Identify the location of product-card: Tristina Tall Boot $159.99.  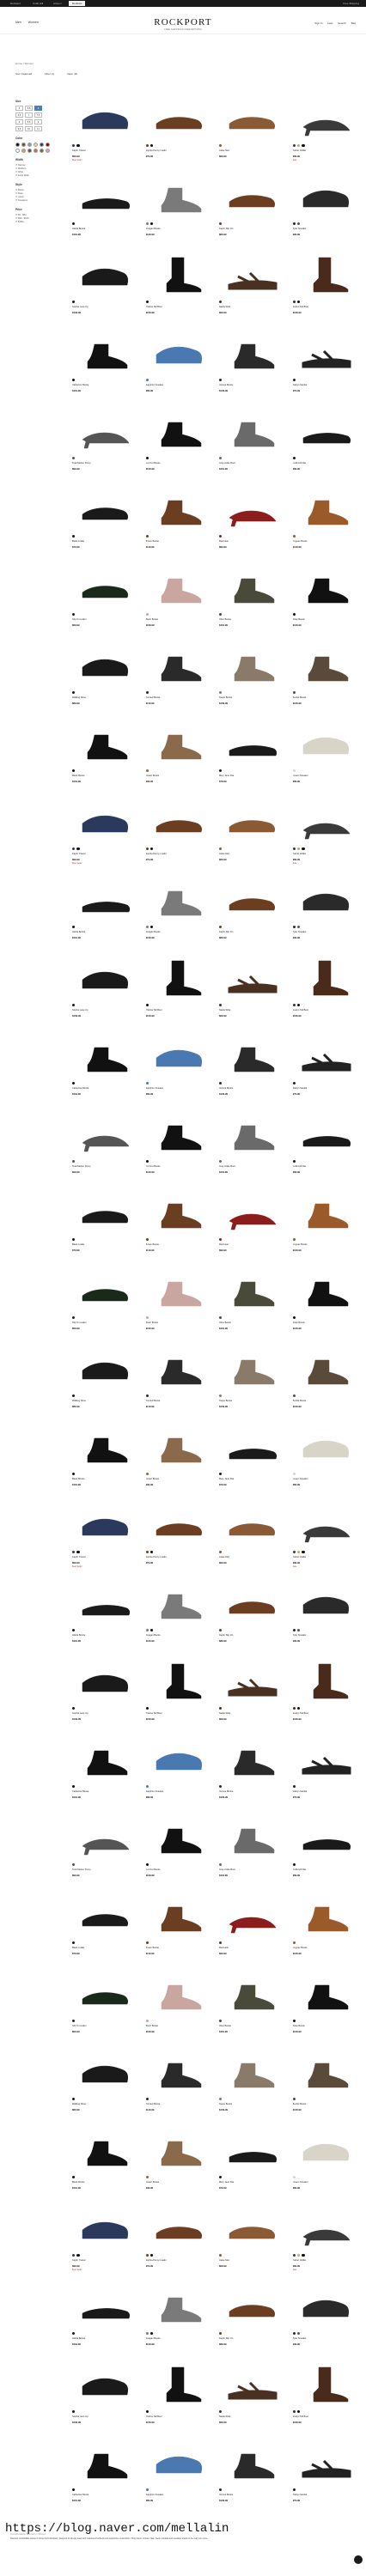
(180, 288).